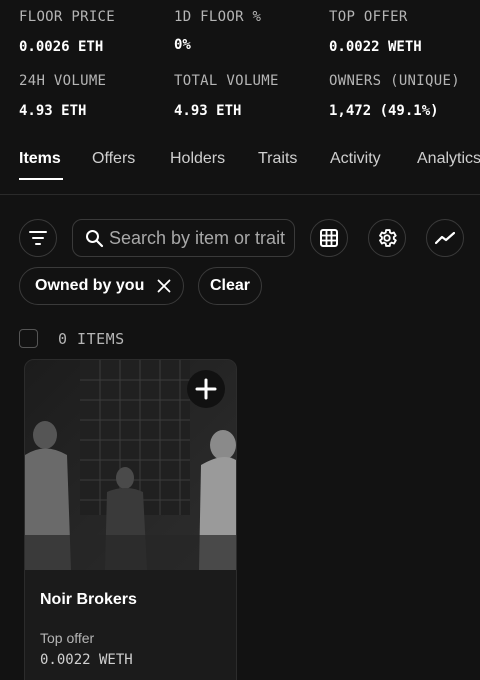 The image size is (480, 680). I want to click on nft-title: Noir Brokers, so click(88, 599).